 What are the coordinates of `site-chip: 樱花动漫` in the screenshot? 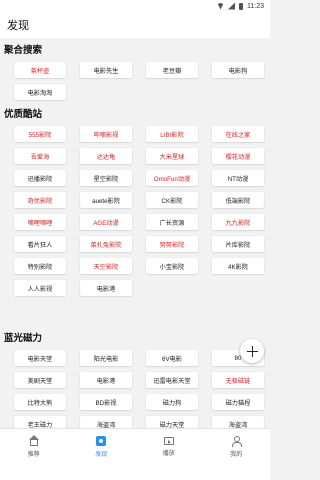 It's located at (238, 156).